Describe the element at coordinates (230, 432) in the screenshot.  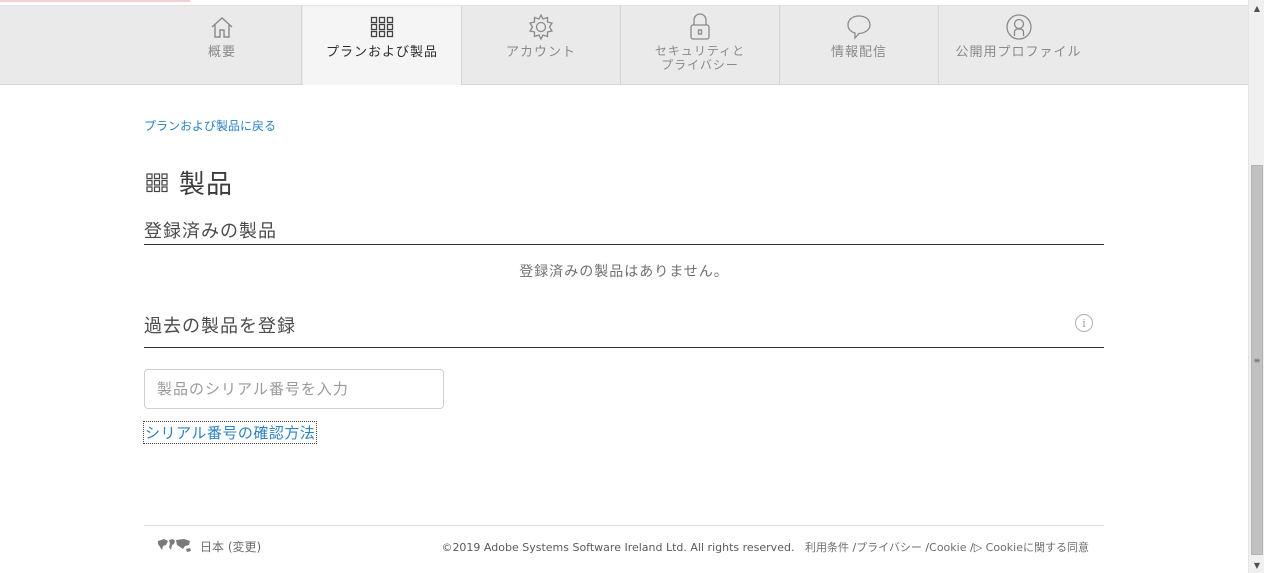
I see `find-serial-number-link: シリアル番号の確認方法` at that location.